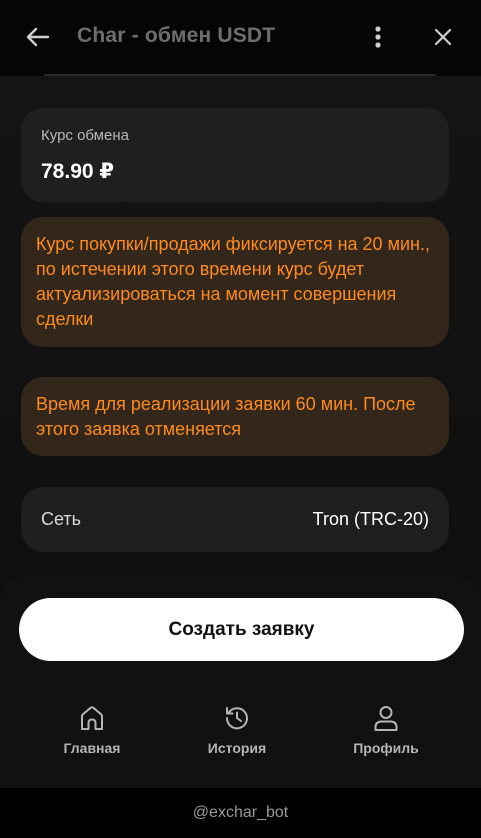 Image resolution: width=481 pixels, height=838 pixels. I want to click on close-icon, so click(443, 37).